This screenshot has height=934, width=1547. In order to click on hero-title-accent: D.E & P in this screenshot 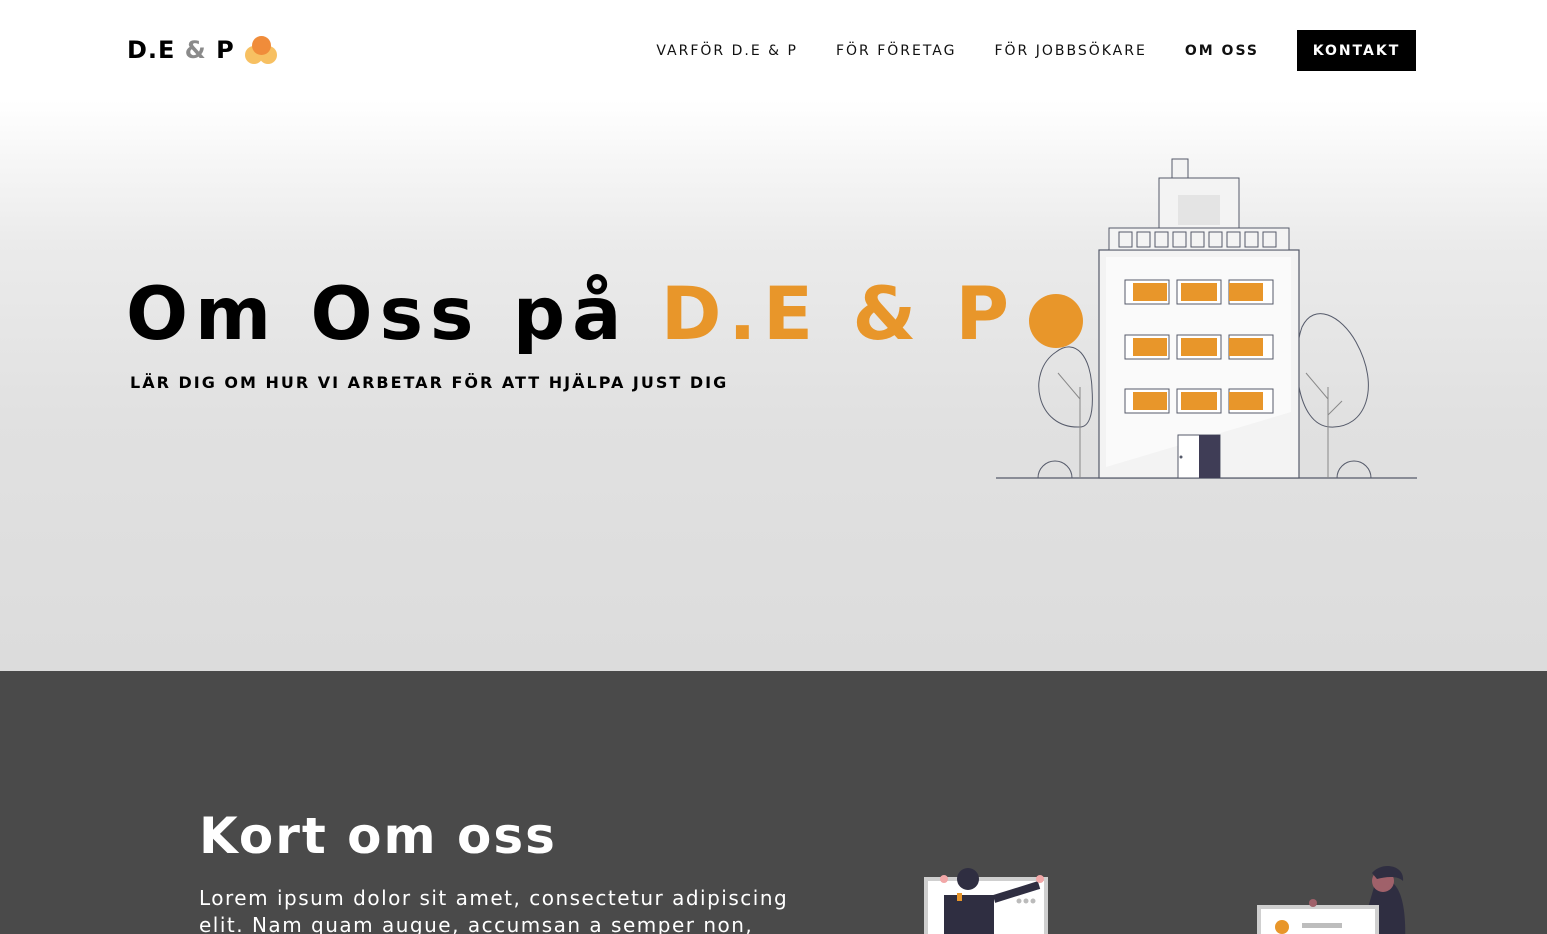, I will do `click(838, 314)`.